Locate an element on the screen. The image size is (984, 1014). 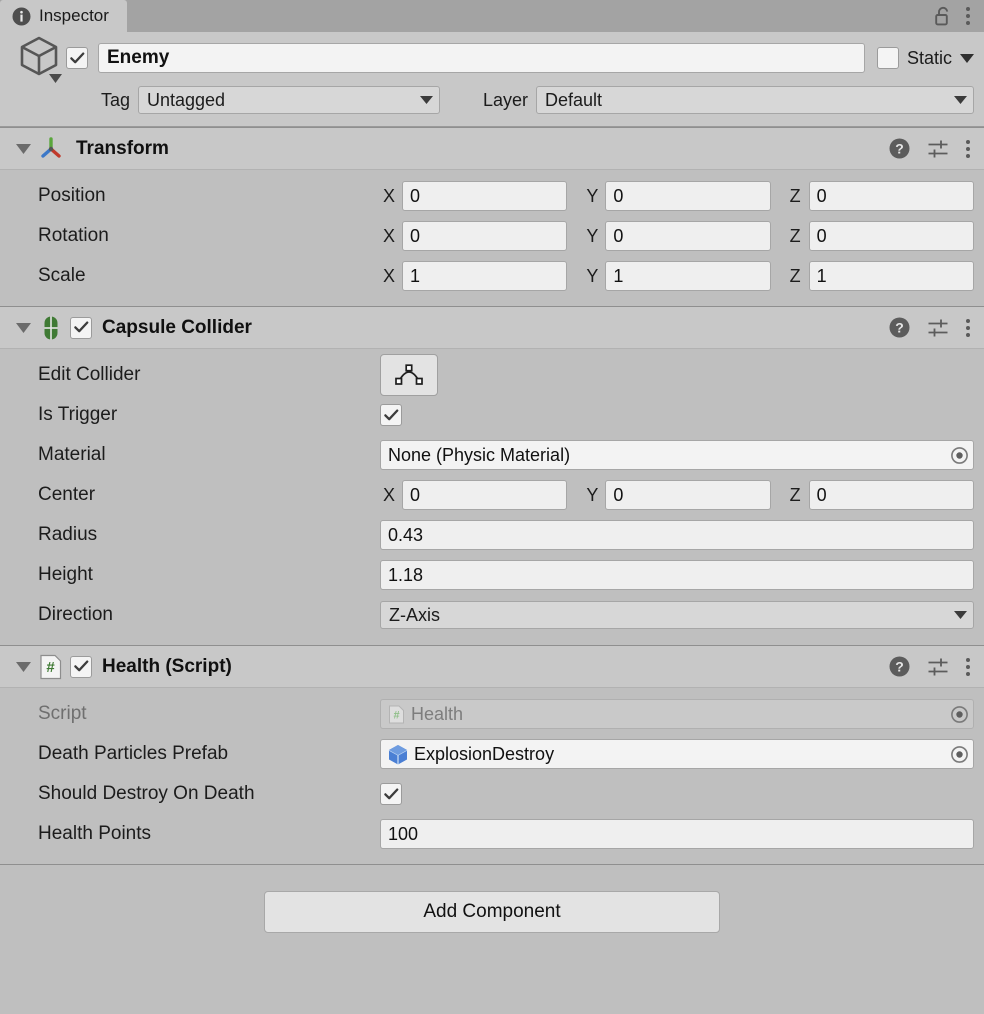
property-row: Should Destroy On Death is located at coordinates (492, 794).